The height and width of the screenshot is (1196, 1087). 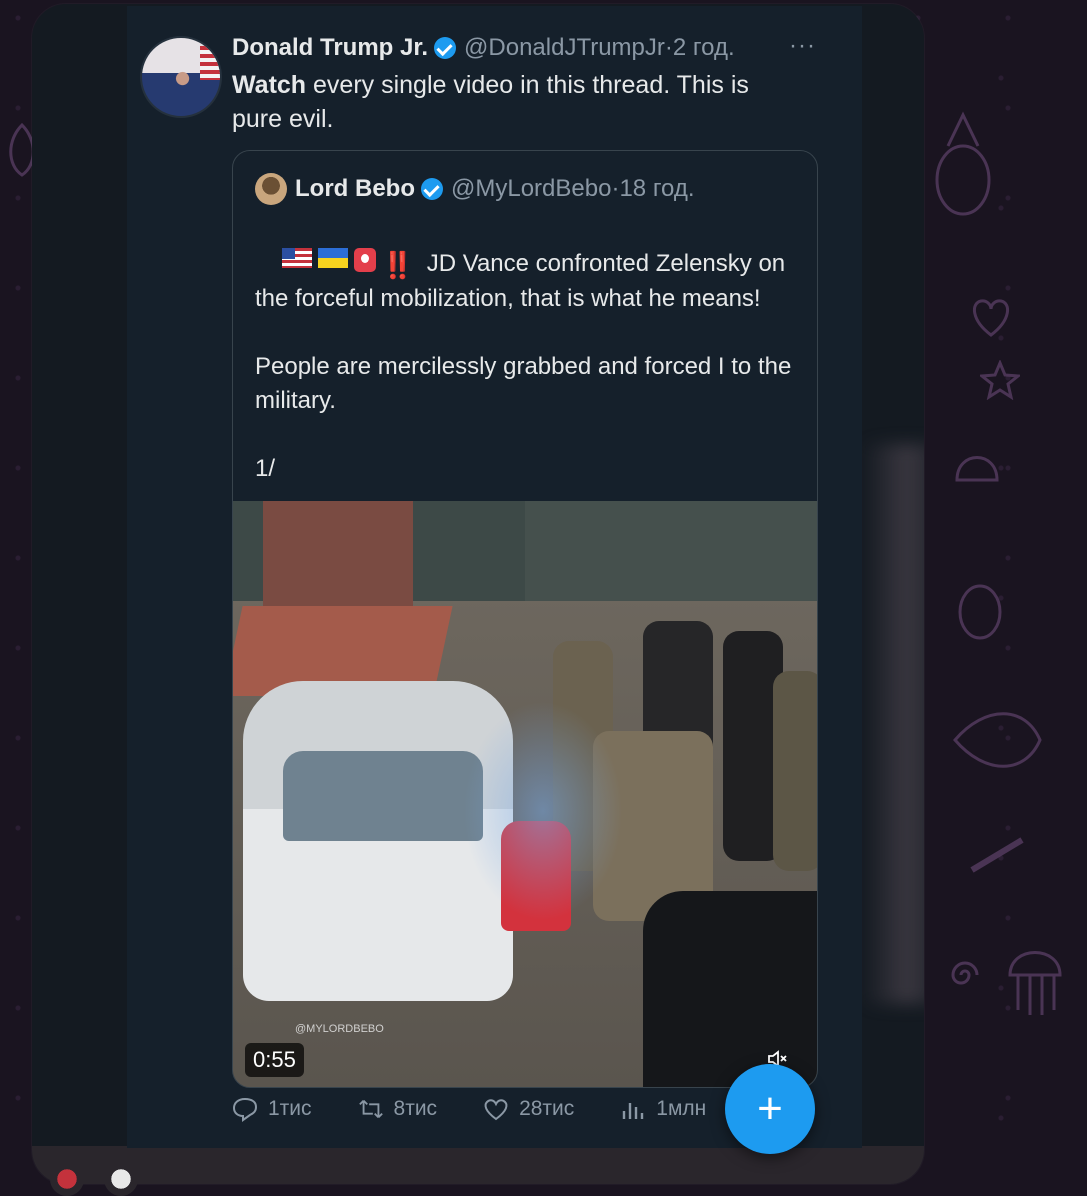 I want to click on views-button: 1млн, so click(x=663, y=1109).